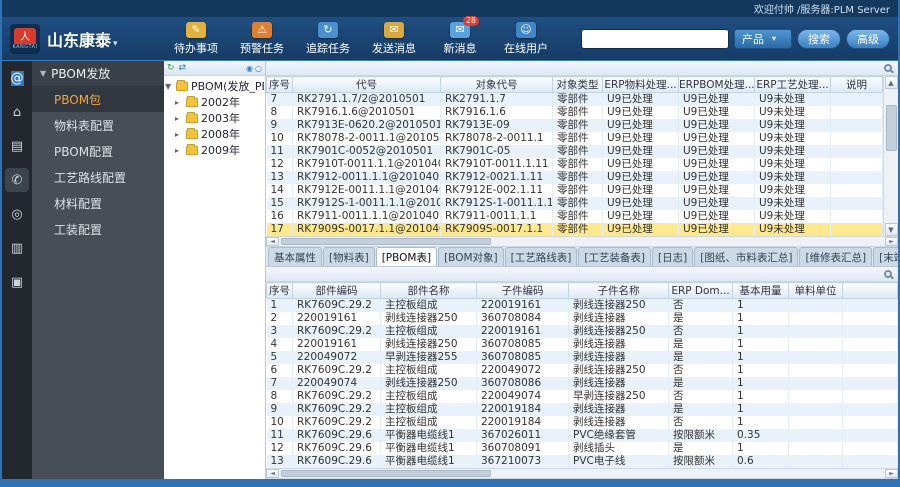 The width and height of the screenshot is (900, 487). Describe the element at coordinates (618, 448) in the screenshot. I see `cell-child-name: 剥线插头` at that location.